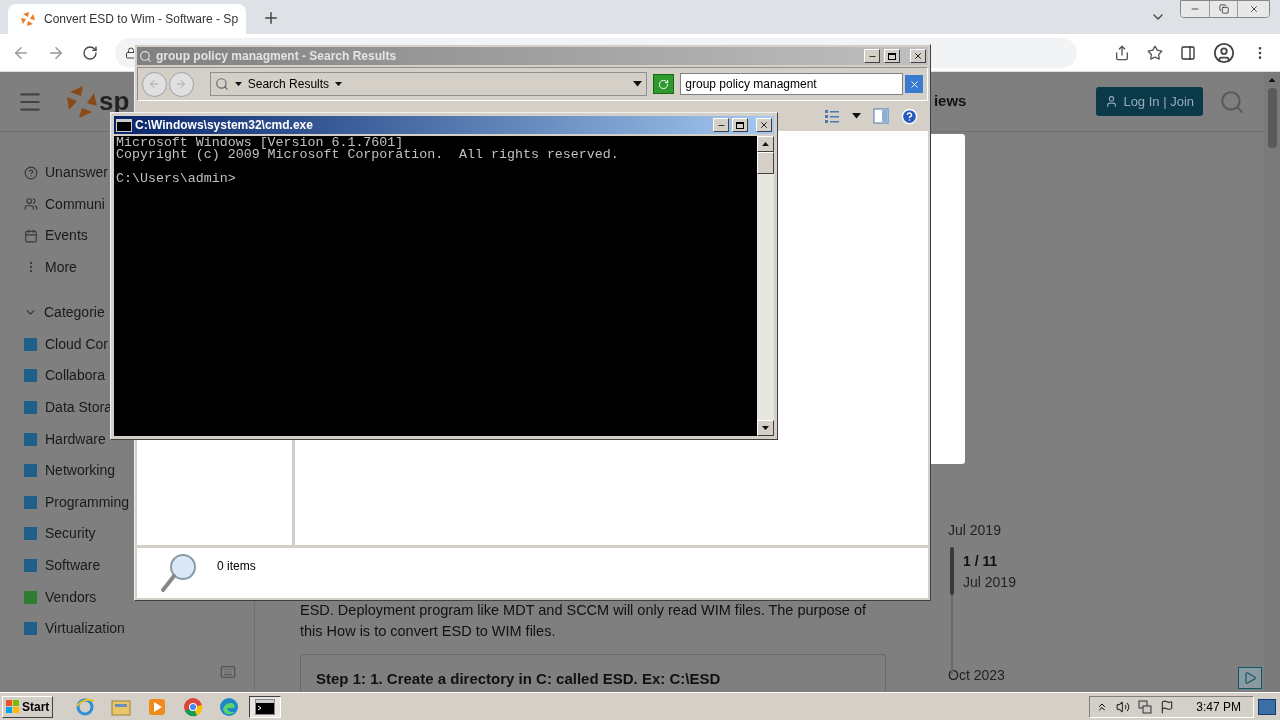 This screenshot has height=720, width=1280. Describe the element at coordinates (66, 344) in the screenshot. I see `category-item: Cloud Cor` at that location.